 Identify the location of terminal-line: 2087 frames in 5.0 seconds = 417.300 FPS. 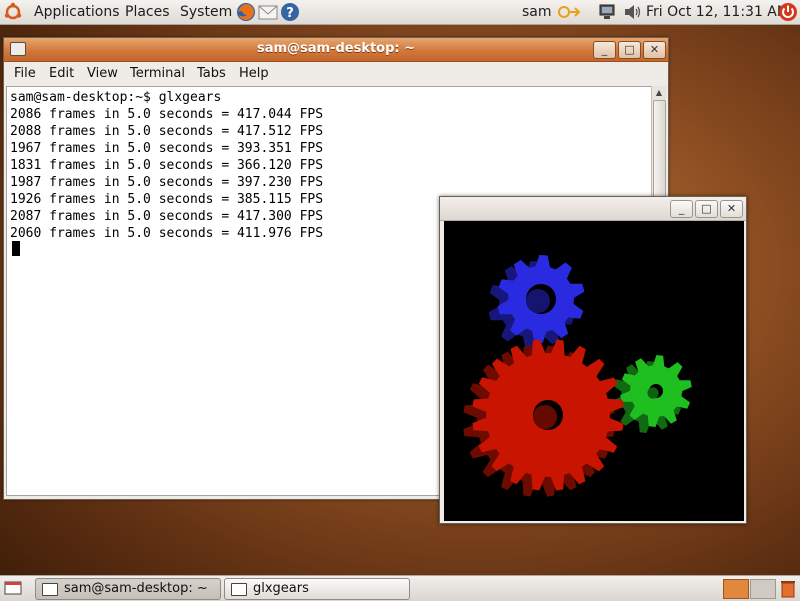
(167, 216).